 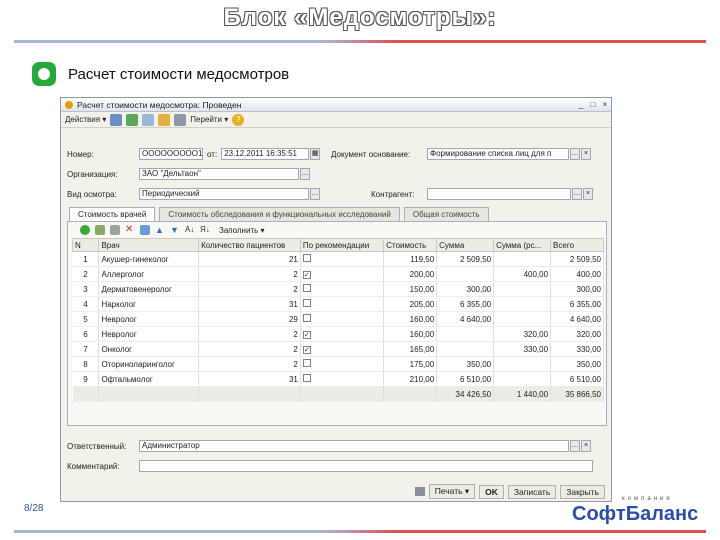 I want to click on move-up-icon: ▲, so click(x=160, y=230).